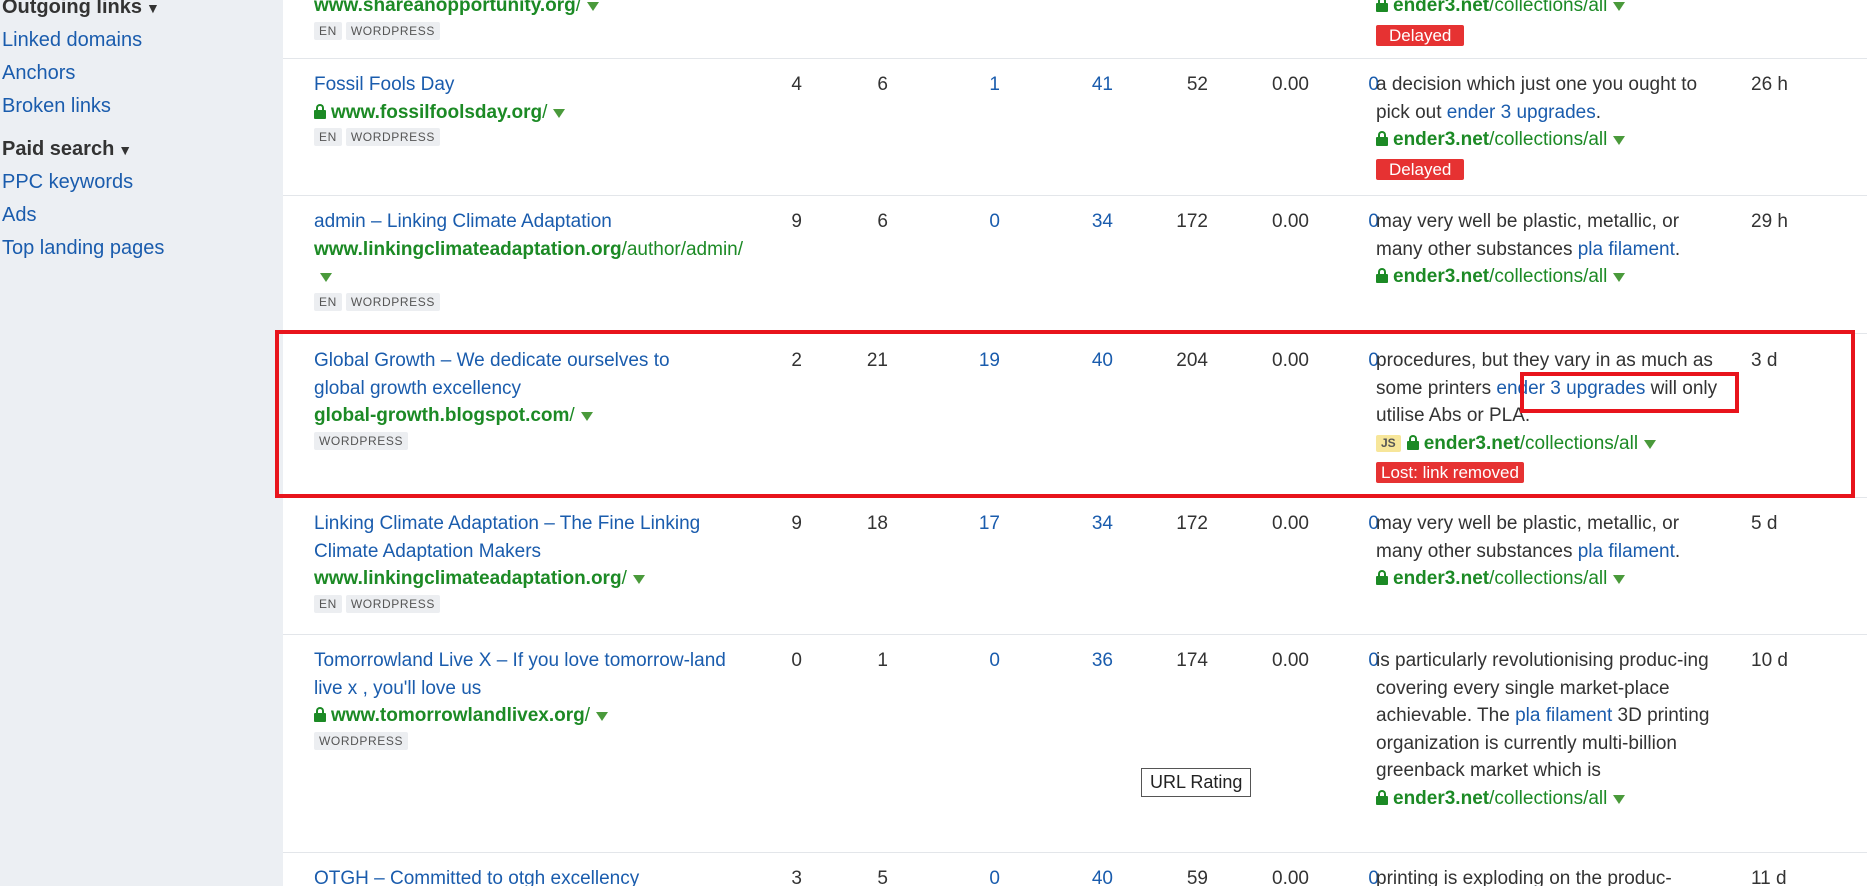  Describe the element at coordinates (1197, 84) in the screenshot. I see `metric-external-links: 52` at that location.